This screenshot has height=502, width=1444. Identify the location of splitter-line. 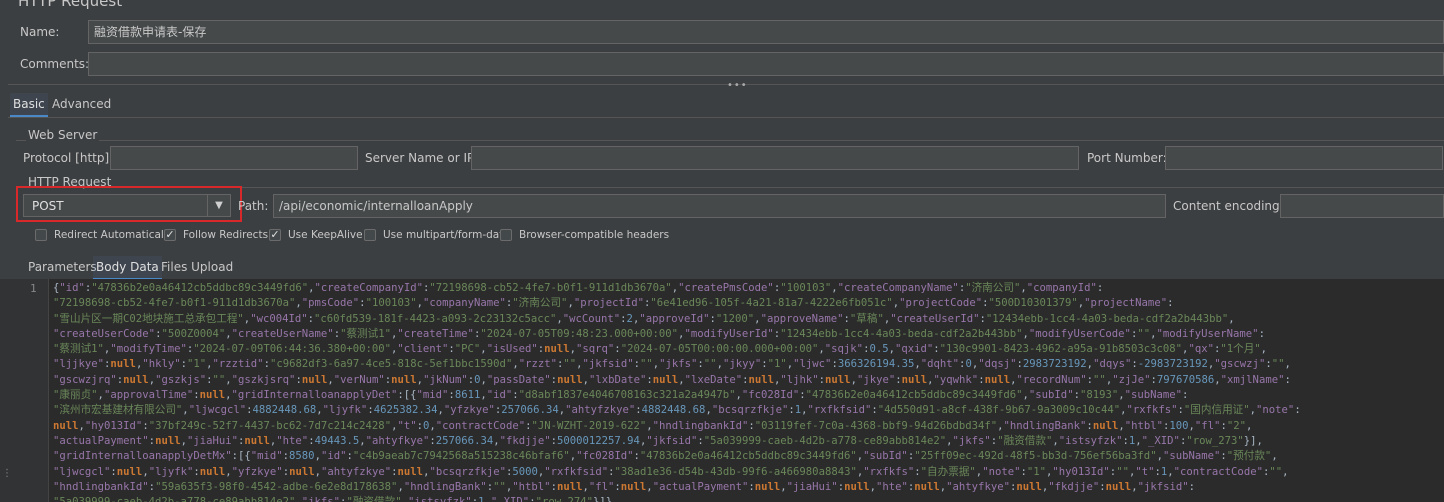
(726, 84).